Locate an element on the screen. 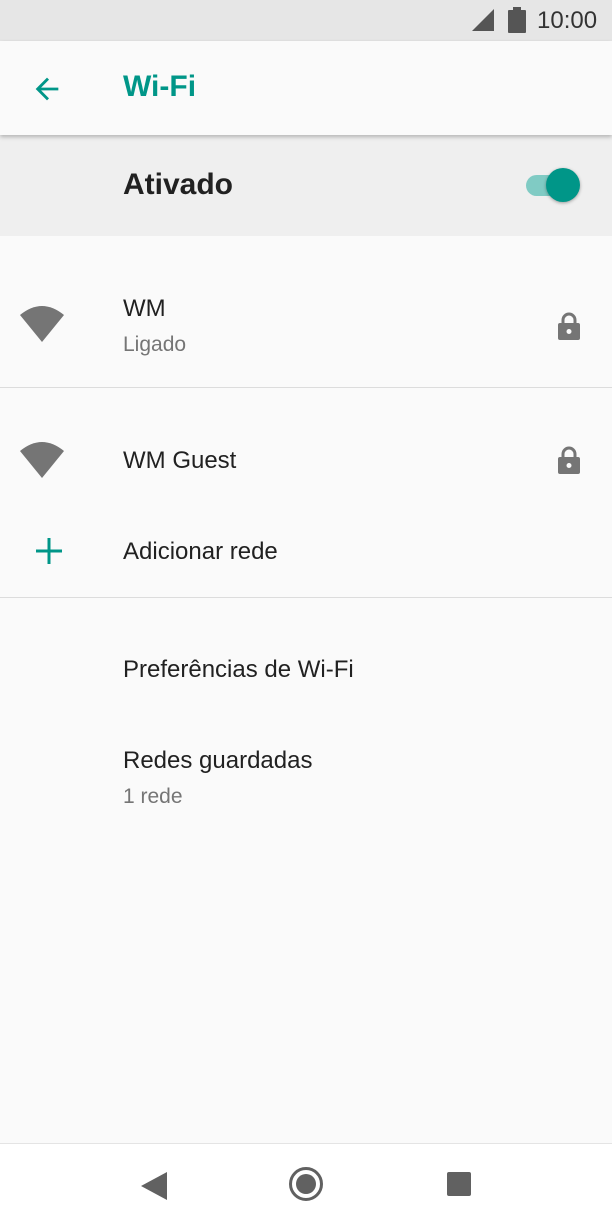 Image resolution: width=612 pixels, height=1224 pixels. nav-recents-icon is located at coordinates (459, 1184).